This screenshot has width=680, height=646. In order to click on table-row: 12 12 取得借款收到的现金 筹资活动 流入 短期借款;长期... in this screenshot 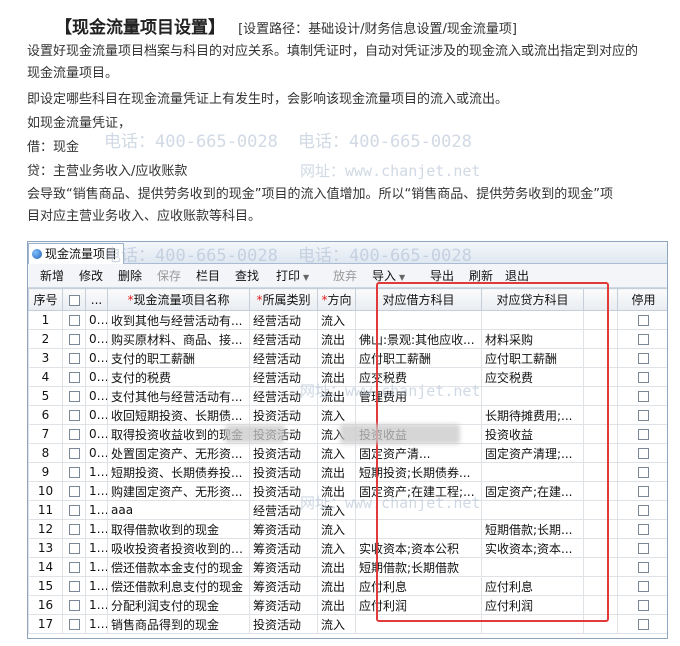, I will do `click(347, 529)`.